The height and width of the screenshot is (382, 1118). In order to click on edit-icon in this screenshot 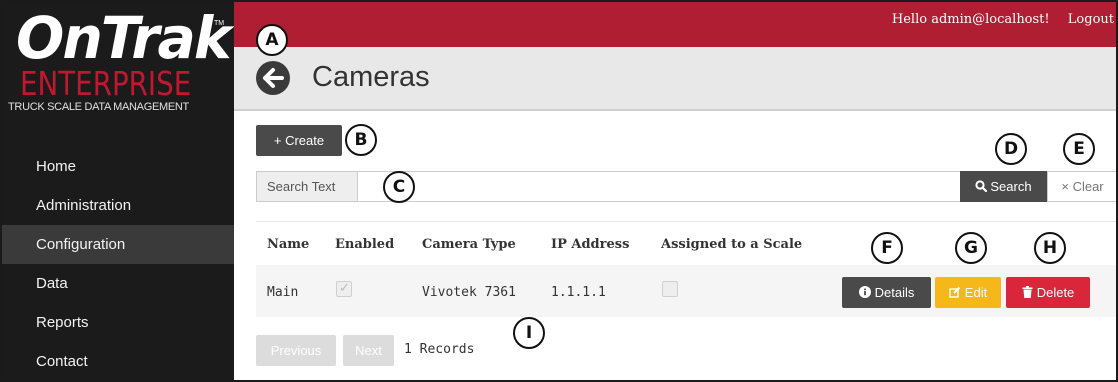, I will do `click(955, 292)`.